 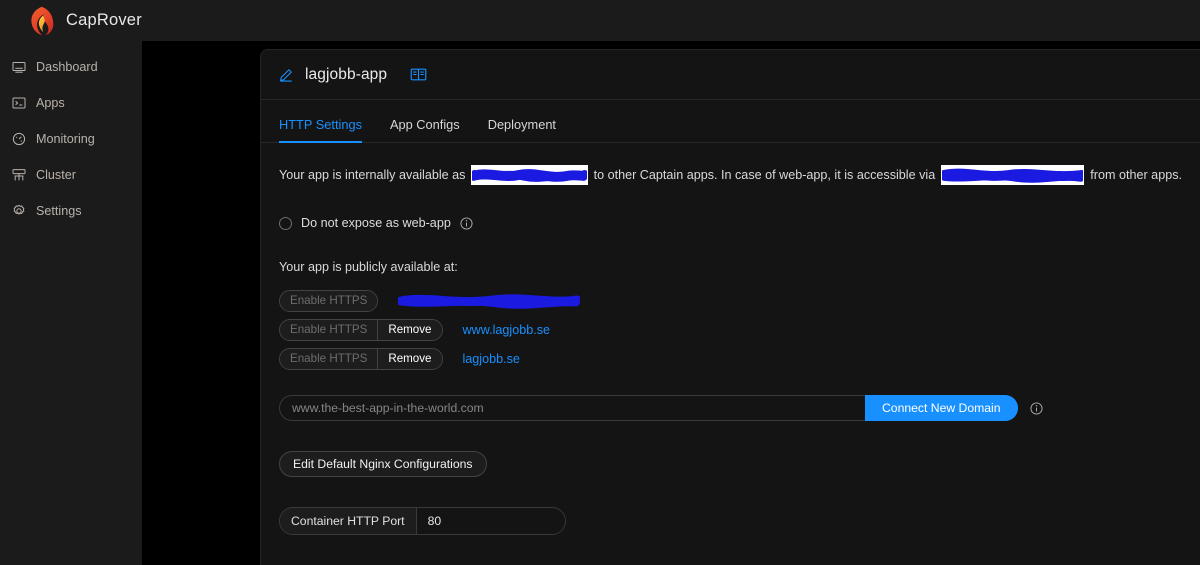 I want to click on pencil-edit-icon, so click(x=286, y=74).